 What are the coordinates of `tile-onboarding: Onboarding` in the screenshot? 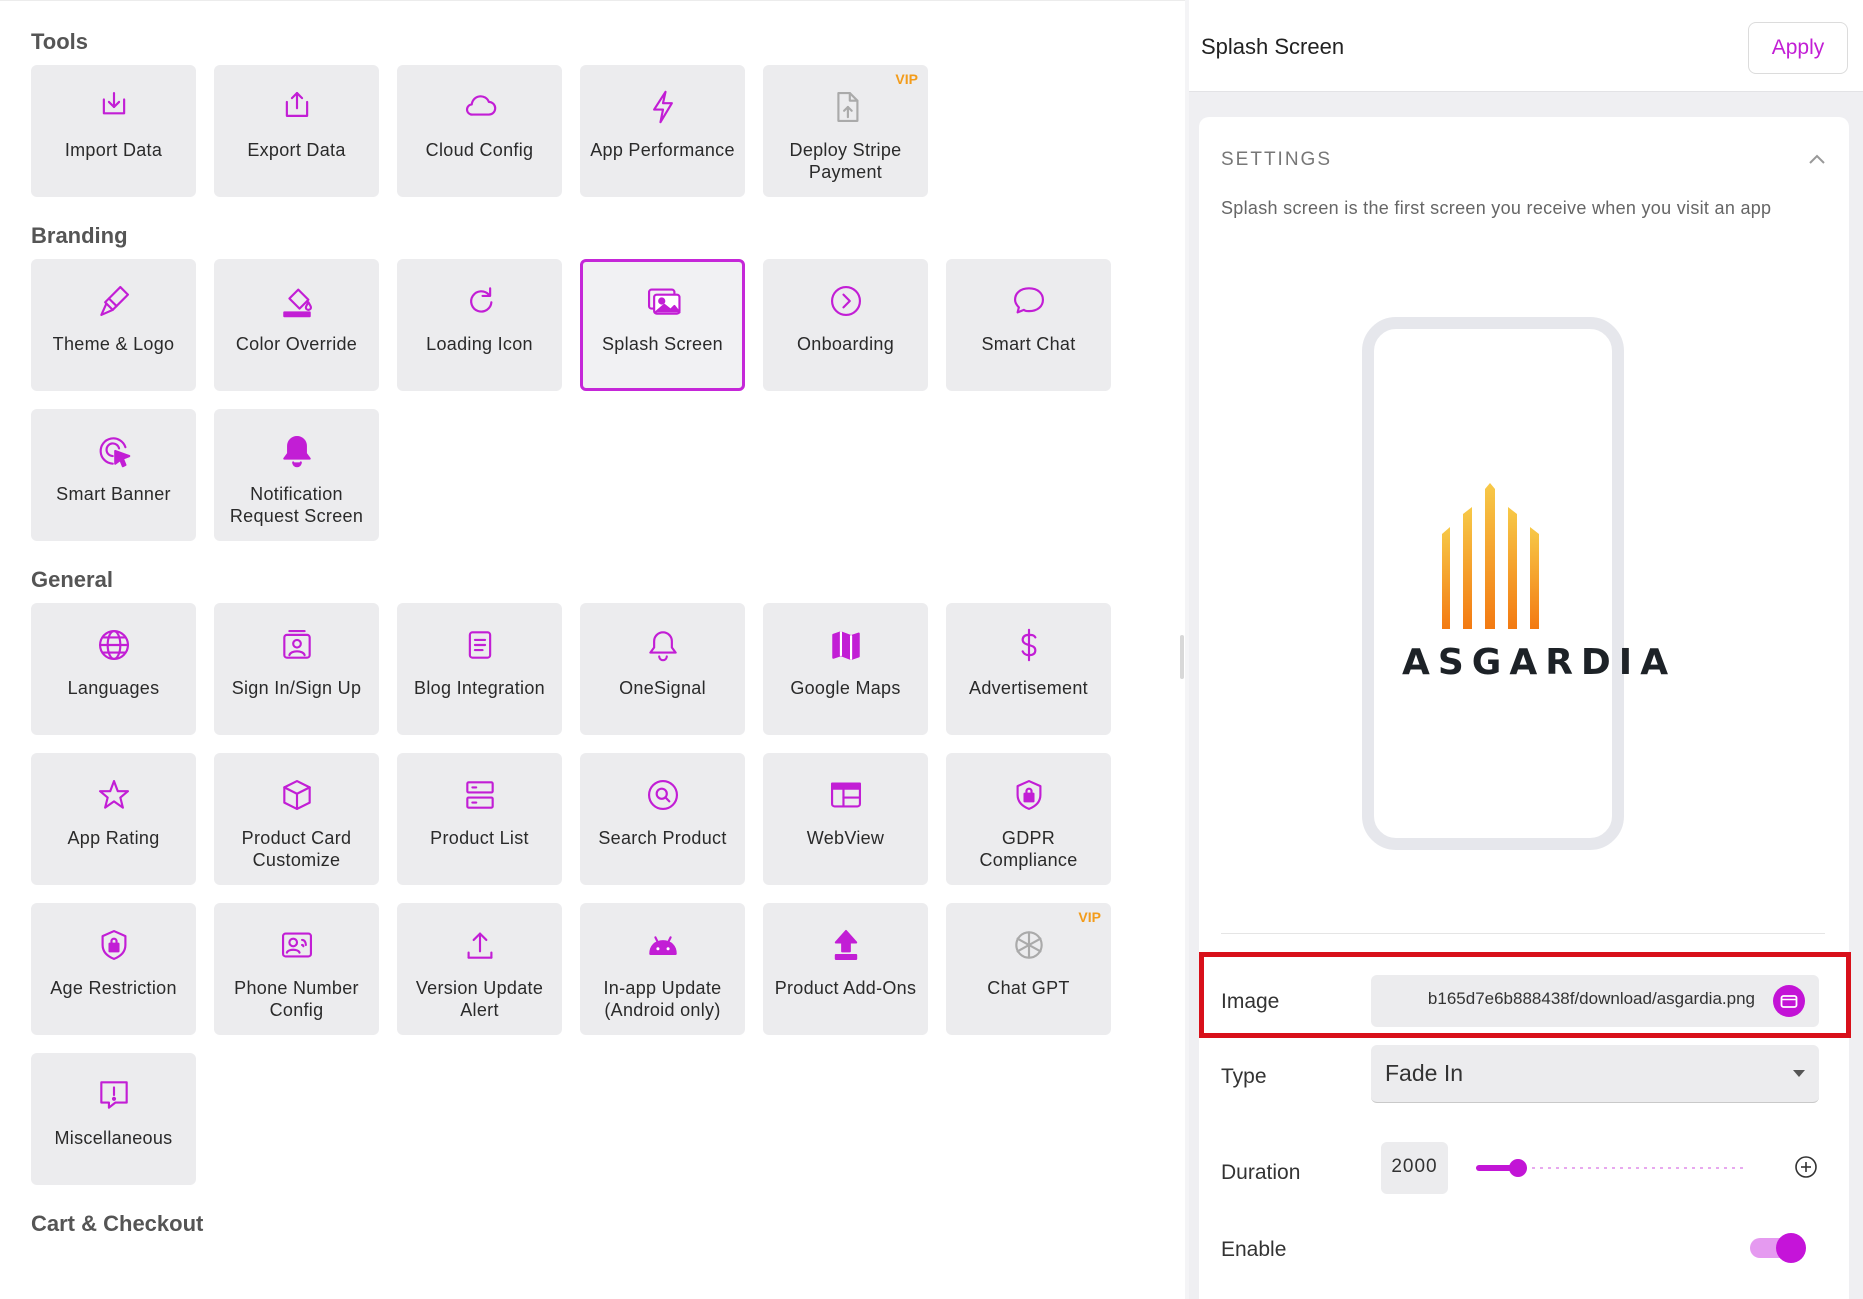 It's located at (845, 325).